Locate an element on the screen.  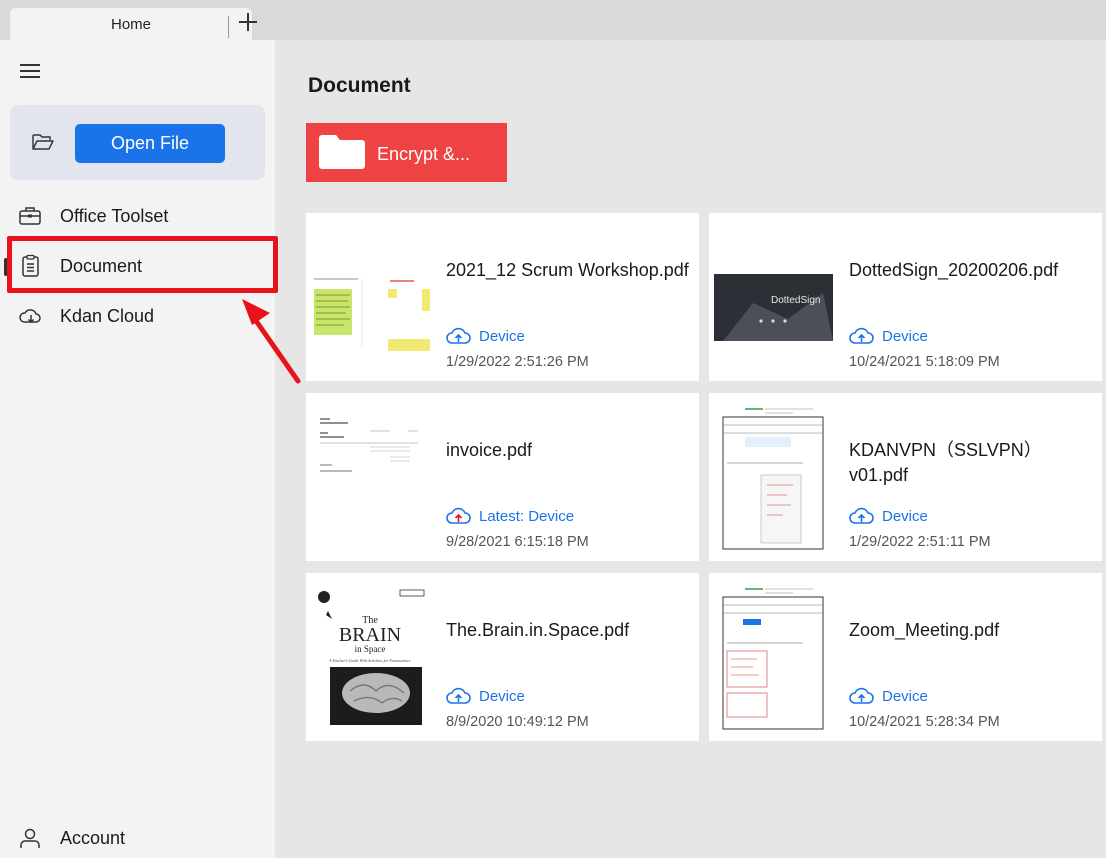
open-file-button: Open File is located at coordinates (150, 143).